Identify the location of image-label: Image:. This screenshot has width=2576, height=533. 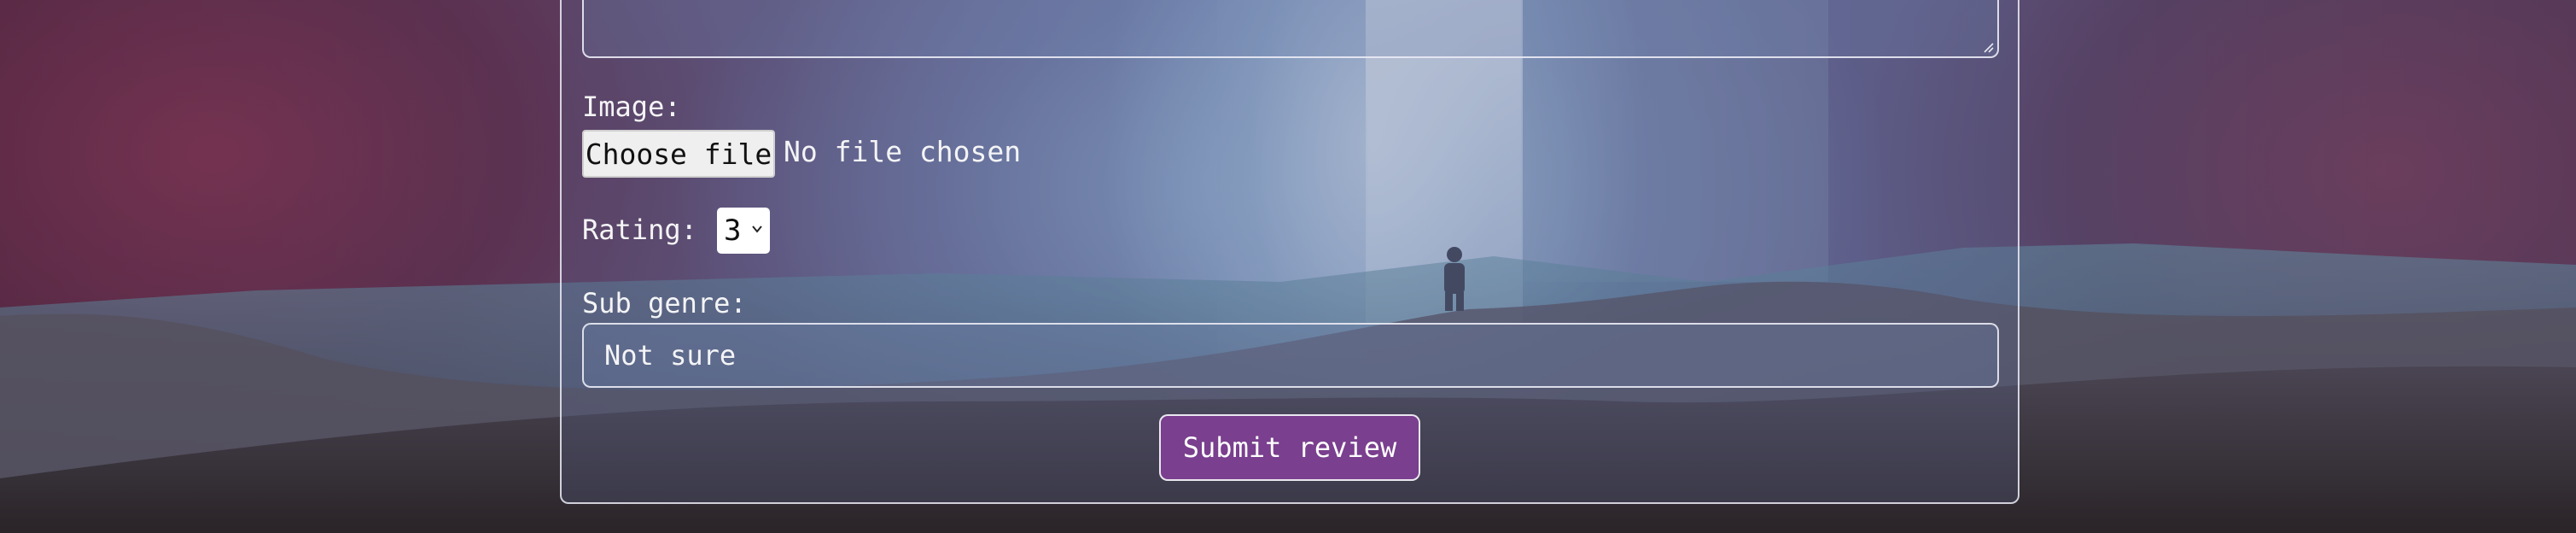
(631, 107).